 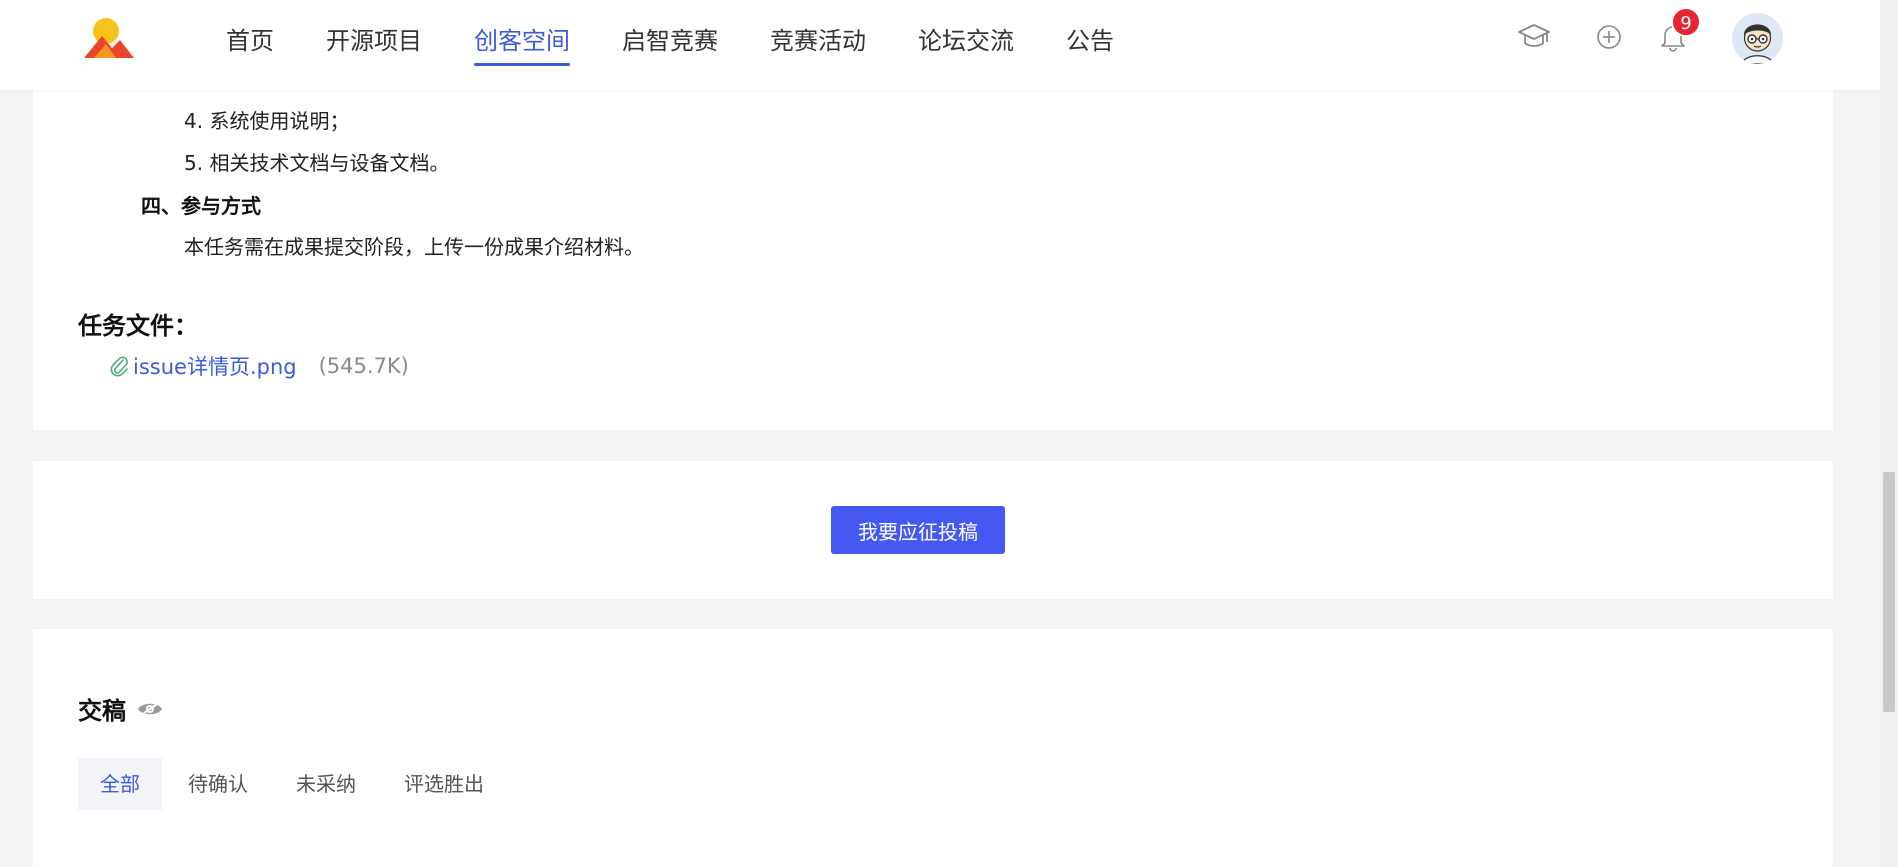 I want to click on task-files-heading: 任务文件：, so click(x=138, y=326).